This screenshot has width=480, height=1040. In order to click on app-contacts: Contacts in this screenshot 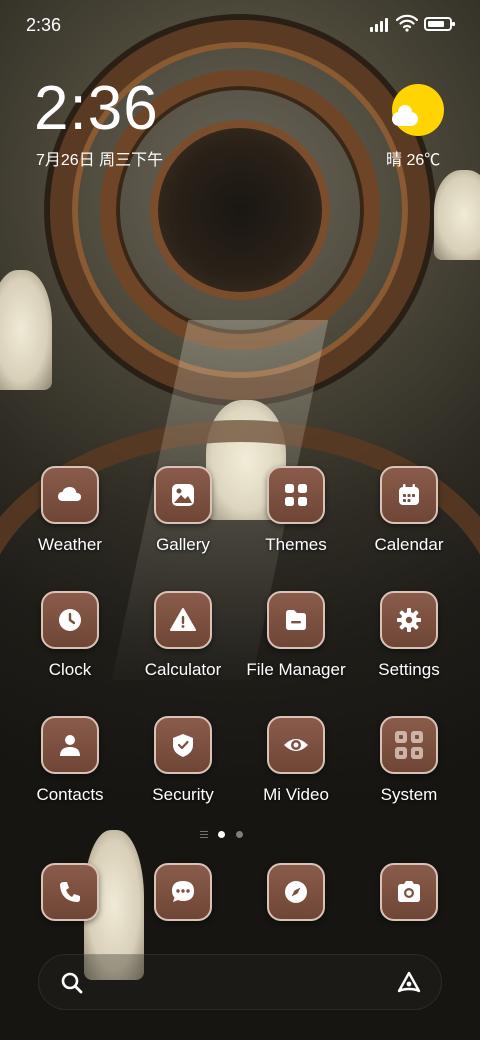, I will do `click(70, 760)`.